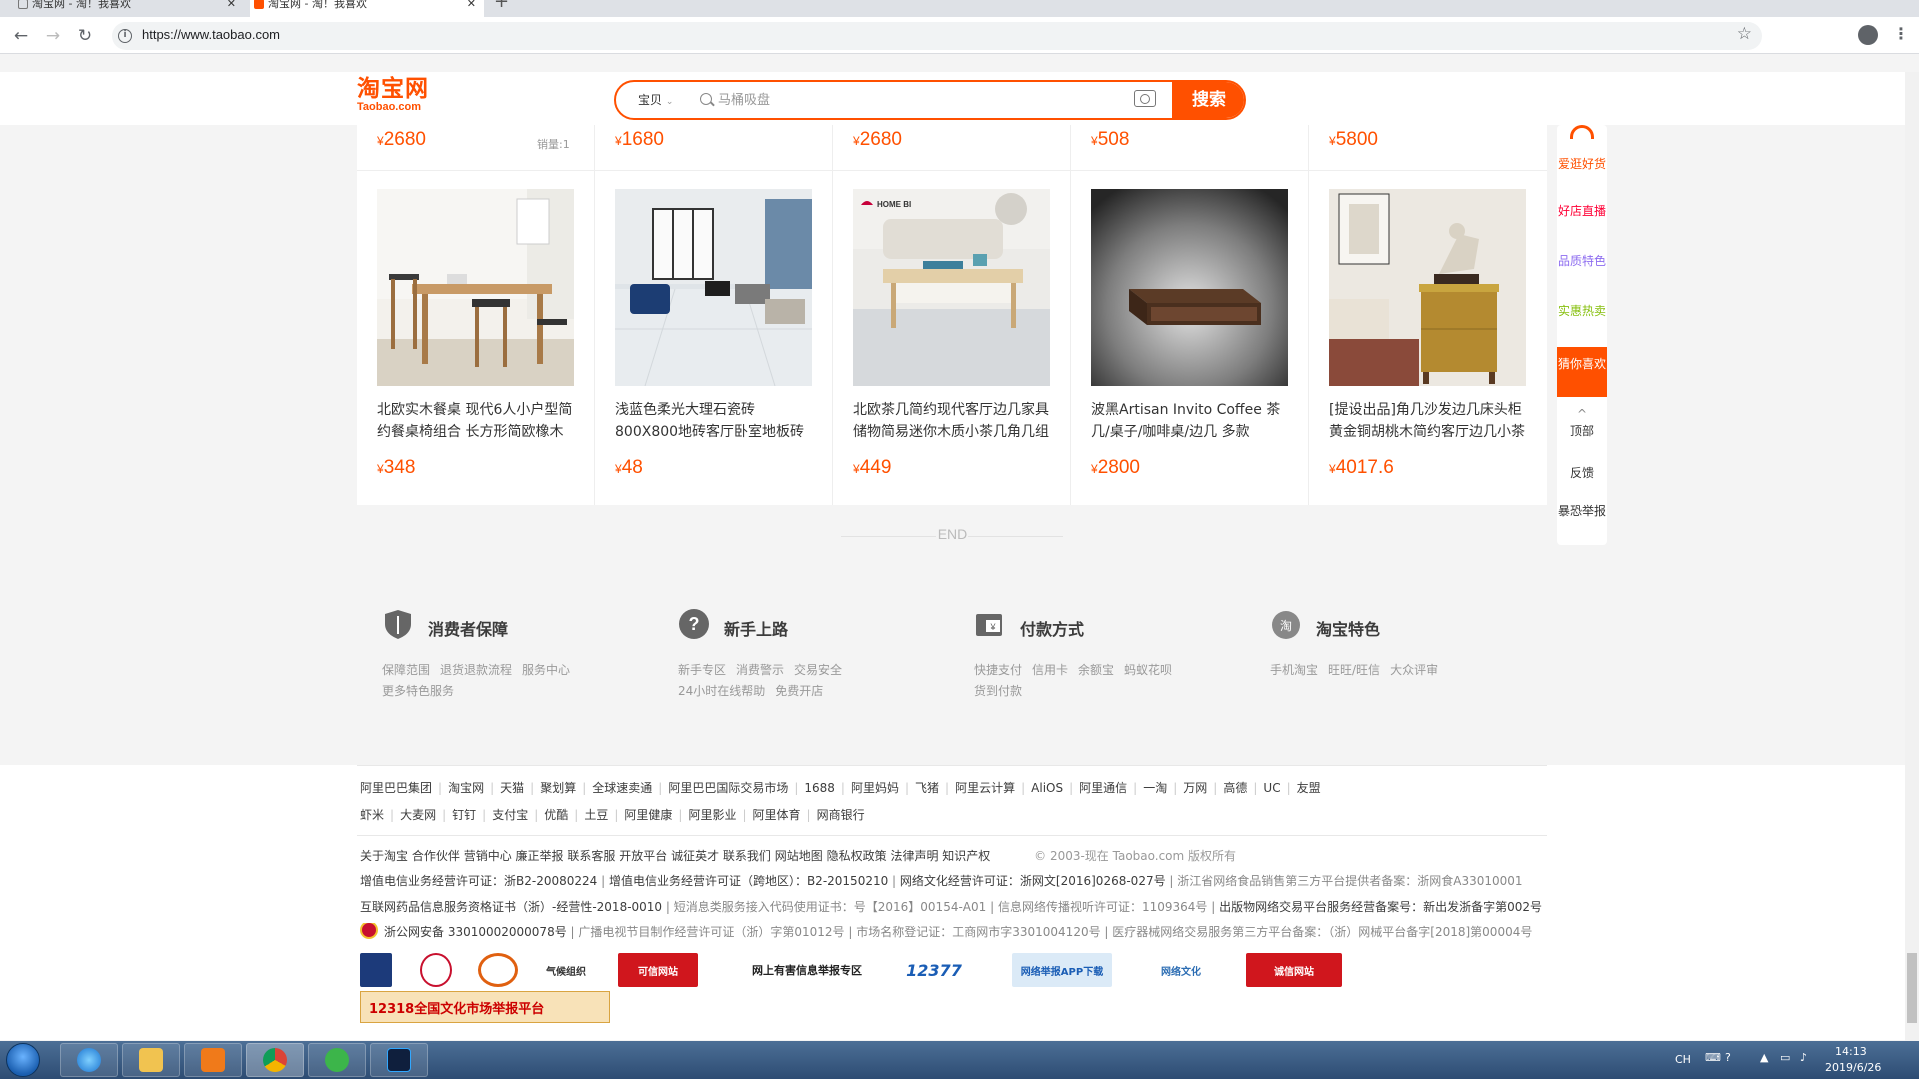  What do you see at coordinates (1582, 211) in the screenshot?
I see `side-nav-item: 好店直播` at bounding box center [1582, 211].